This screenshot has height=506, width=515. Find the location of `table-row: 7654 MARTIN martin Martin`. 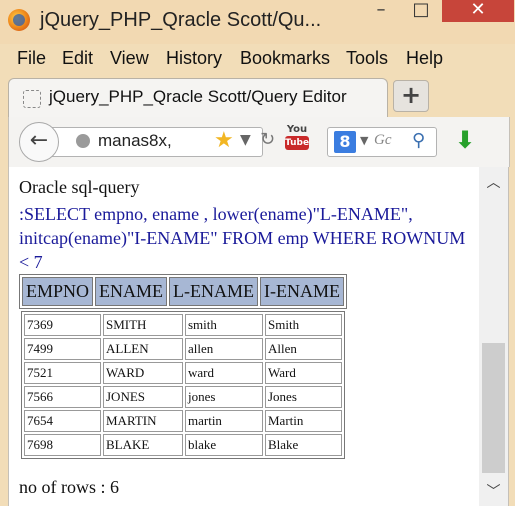

table-row: 7654 MARTIN martin Martin is located at coordinates (183, 421).